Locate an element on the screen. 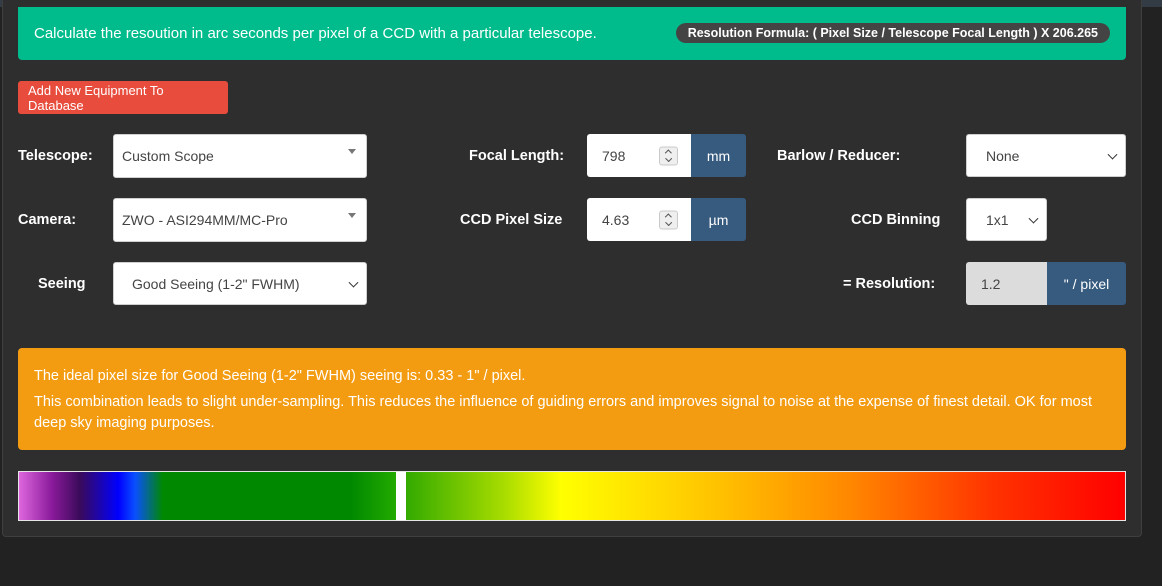  seeing-label: Seeing is located at coordinates (62, 284).